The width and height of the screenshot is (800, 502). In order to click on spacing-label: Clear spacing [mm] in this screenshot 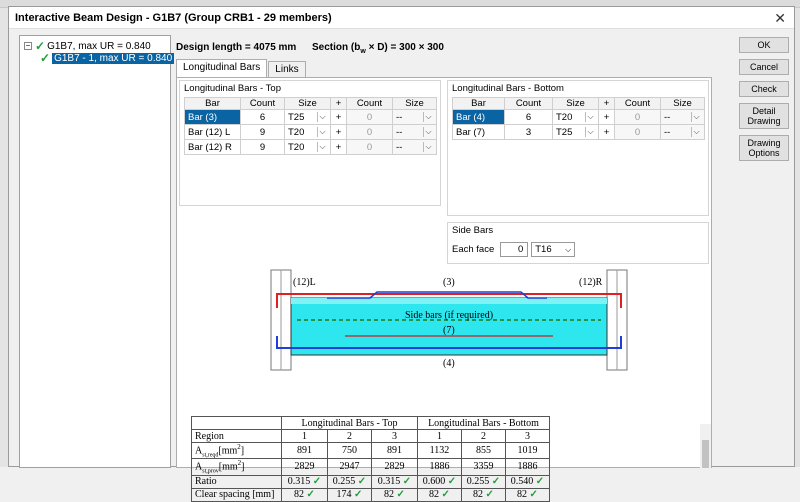, I will do `click(236, 494)`.